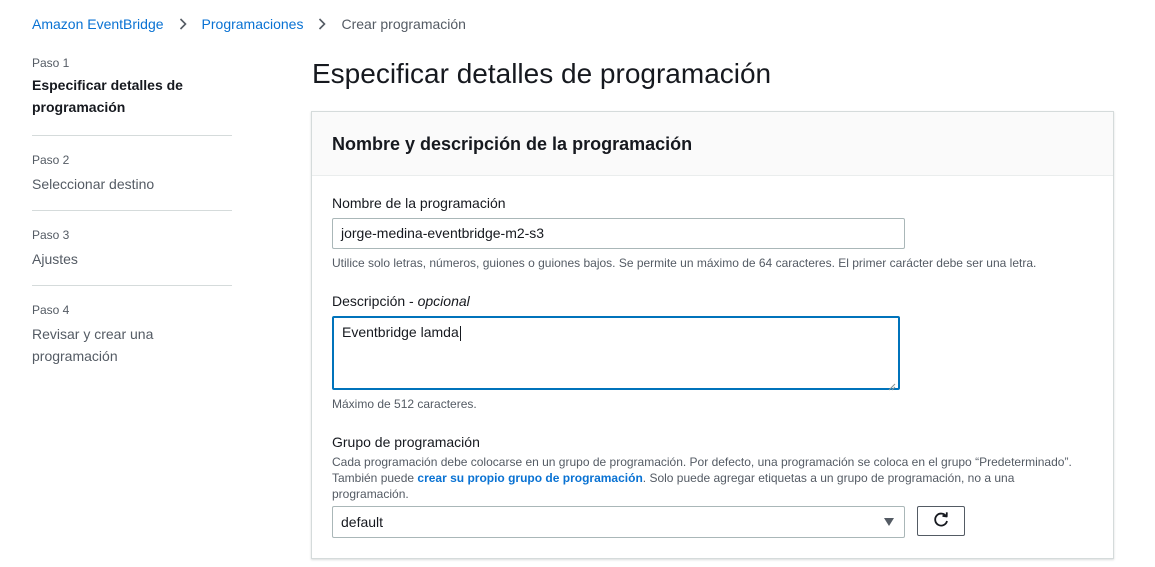  Describe the element at coordinates (375, 478) in the screenshot. I see `hint-text: También puede` at that location.